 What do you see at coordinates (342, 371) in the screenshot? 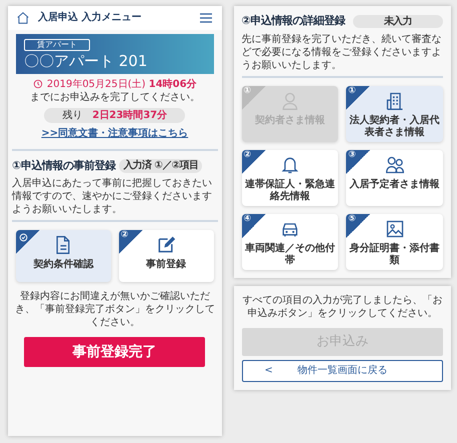
I see `back-button: < 物件一覧画面に戻る` at bounding box center [342, 371].